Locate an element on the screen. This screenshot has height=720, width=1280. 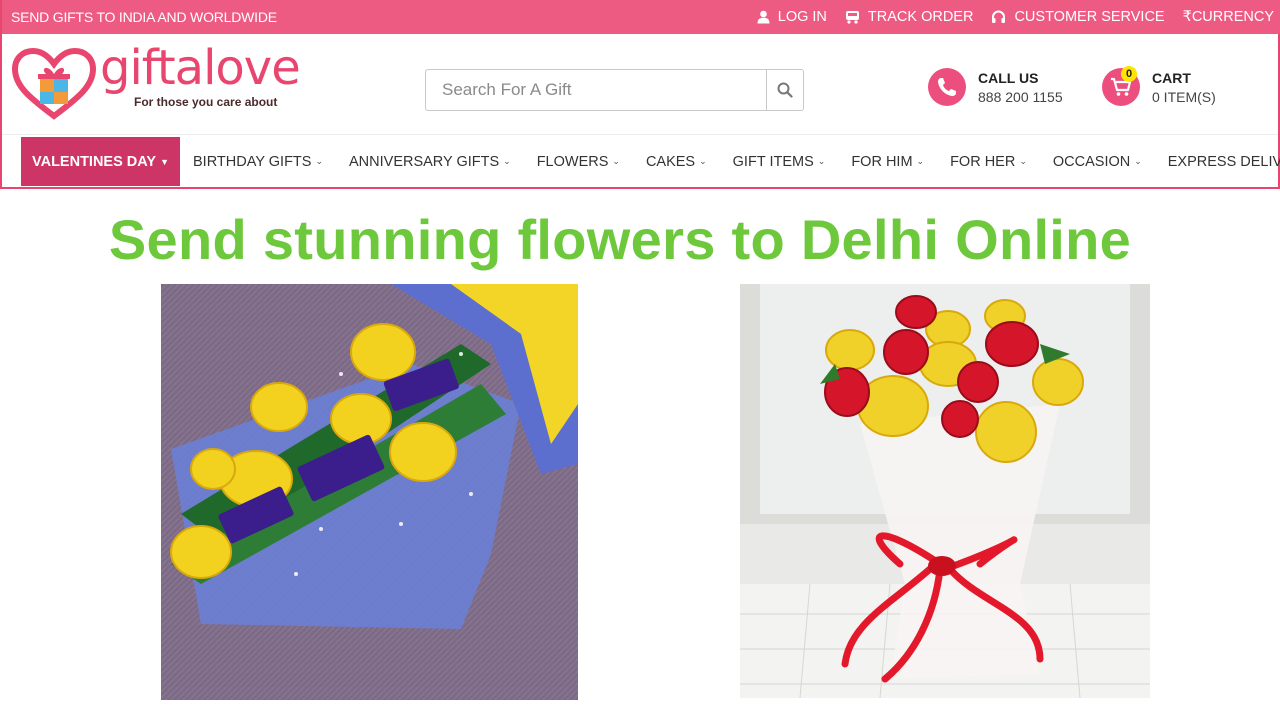
call-us-label: CALL US is located at coordinates (1008, 77).